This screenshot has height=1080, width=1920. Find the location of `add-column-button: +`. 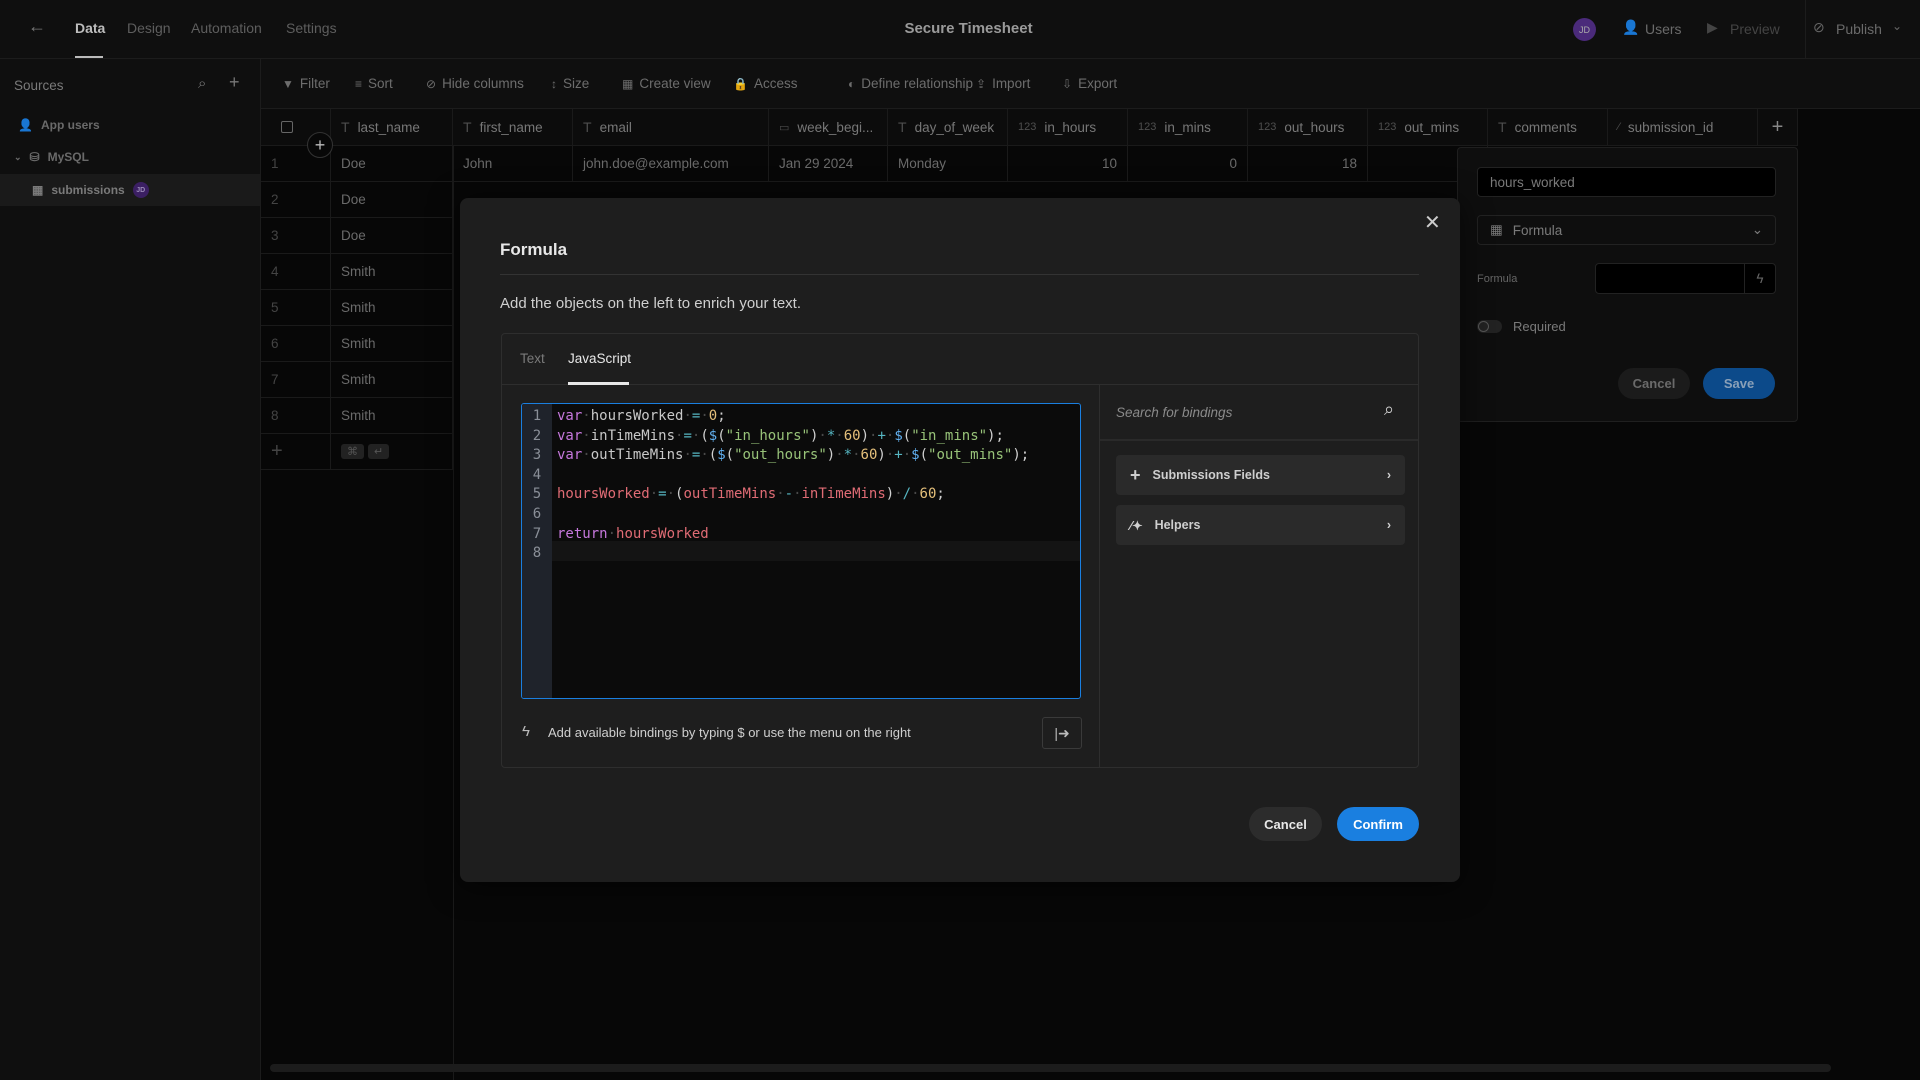

add-column-button: + is located at coordinates (1778, 127).